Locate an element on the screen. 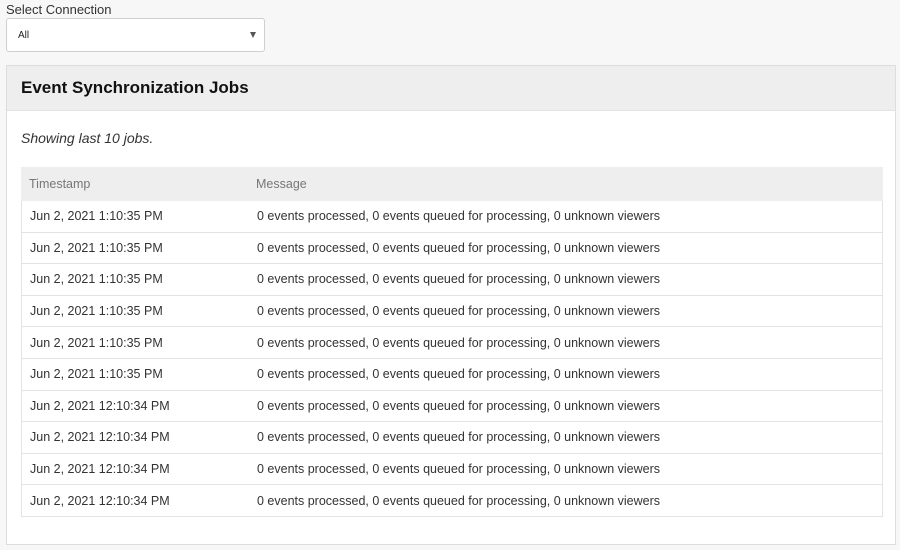  chevron-down-icon is located at coordinates (253, 35).